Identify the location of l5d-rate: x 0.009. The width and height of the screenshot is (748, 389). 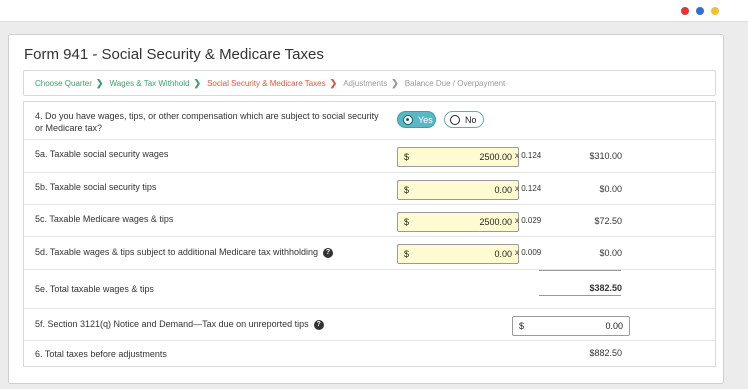
(528, 252).